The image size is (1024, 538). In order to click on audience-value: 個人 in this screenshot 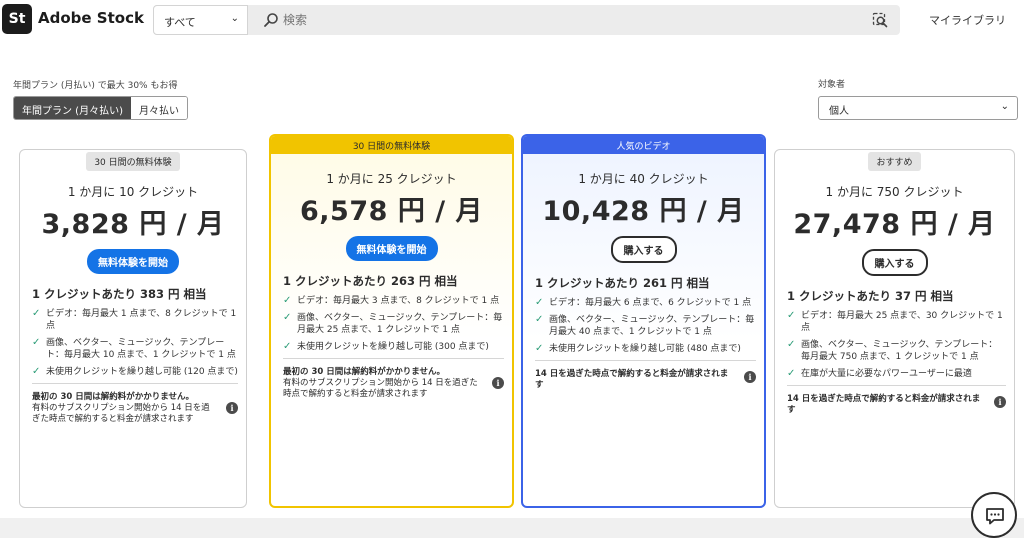, I will do `click(839, 111)`.